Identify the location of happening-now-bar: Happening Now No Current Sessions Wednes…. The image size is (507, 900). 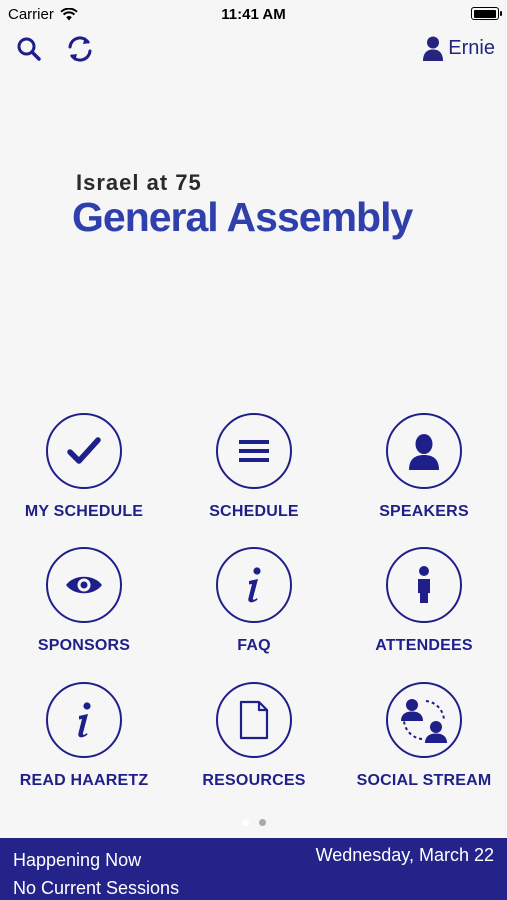
(253, 869).